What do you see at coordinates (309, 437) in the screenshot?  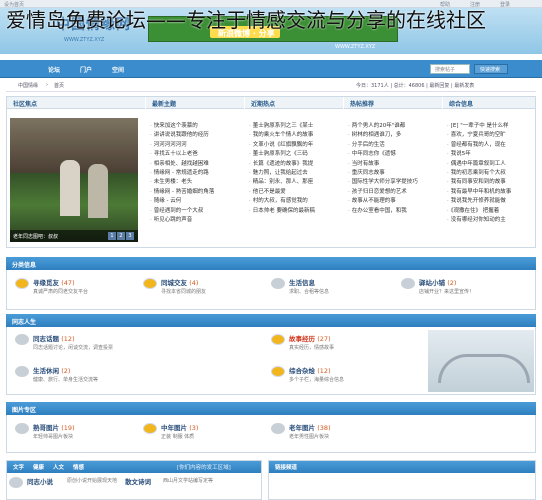 I see `forum-desc: 老年男性图片板块` at bounding box center [309, 437].